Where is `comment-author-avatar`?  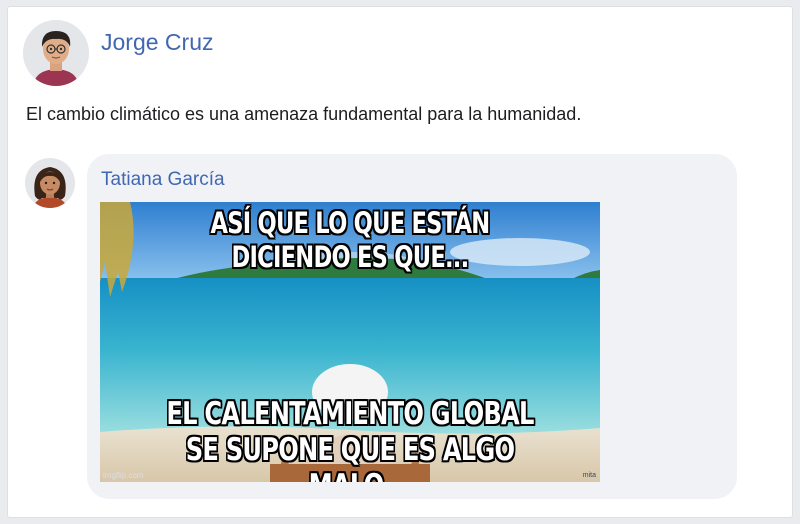
comment-author-avatar is located at coordinates (50, 183).